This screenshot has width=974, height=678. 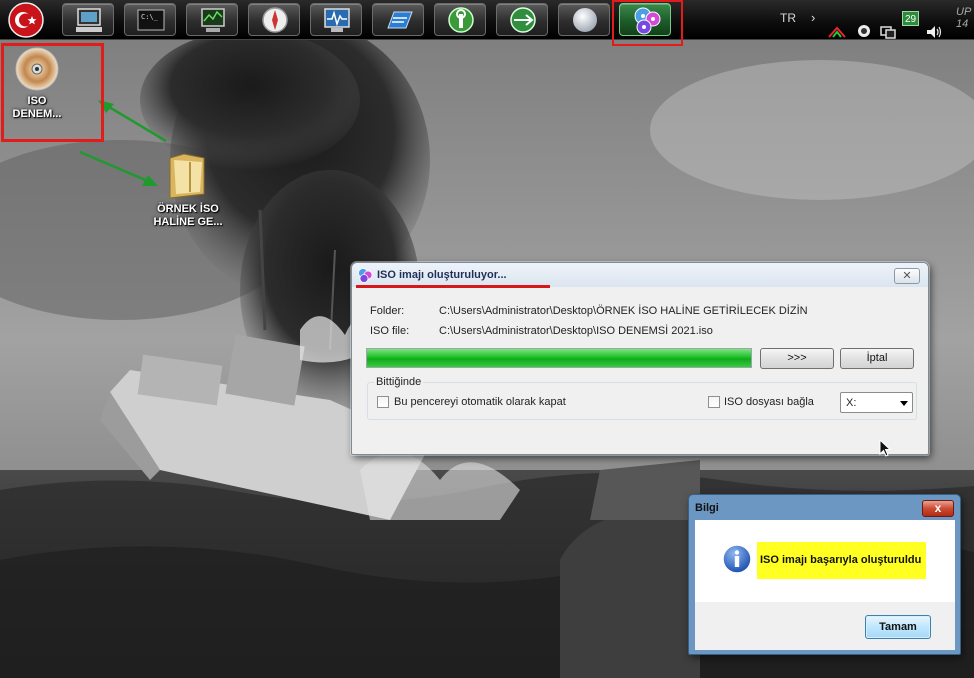 I want to click on dock-network, so click(x=522, y=19).